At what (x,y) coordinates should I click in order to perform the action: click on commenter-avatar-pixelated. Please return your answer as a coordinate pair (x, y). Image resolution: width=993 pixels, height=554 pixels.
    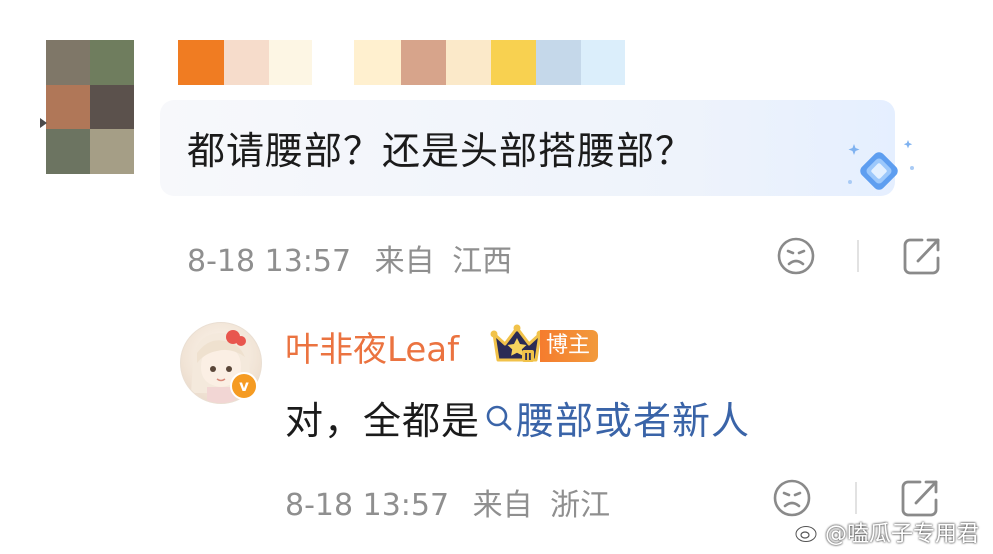
    Looking at the image, I should click on (90, 107).